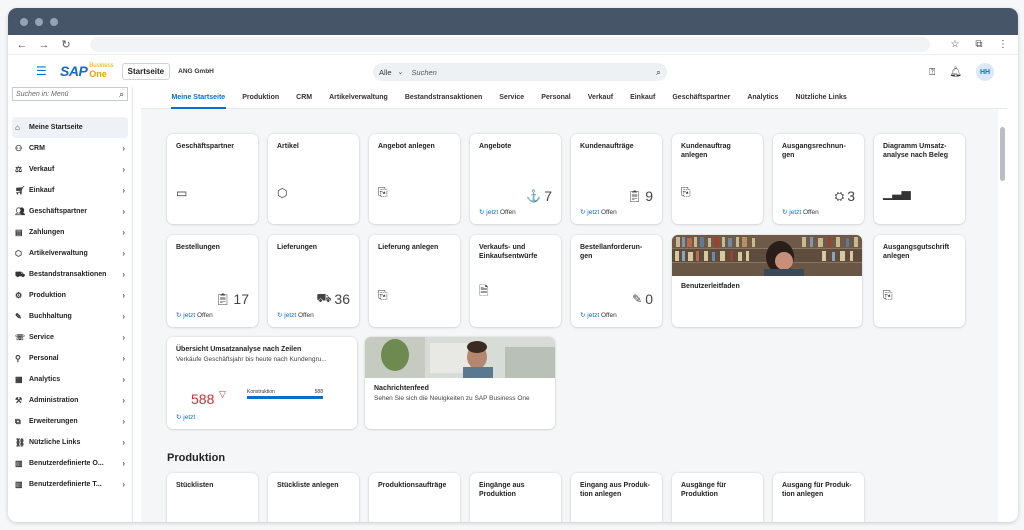 This screenshot has height=530, width=1024. What do you see at coordinates (39, 21) in the screenshot?
I see `window-minimize-dot` at bounding box center [39, 21].